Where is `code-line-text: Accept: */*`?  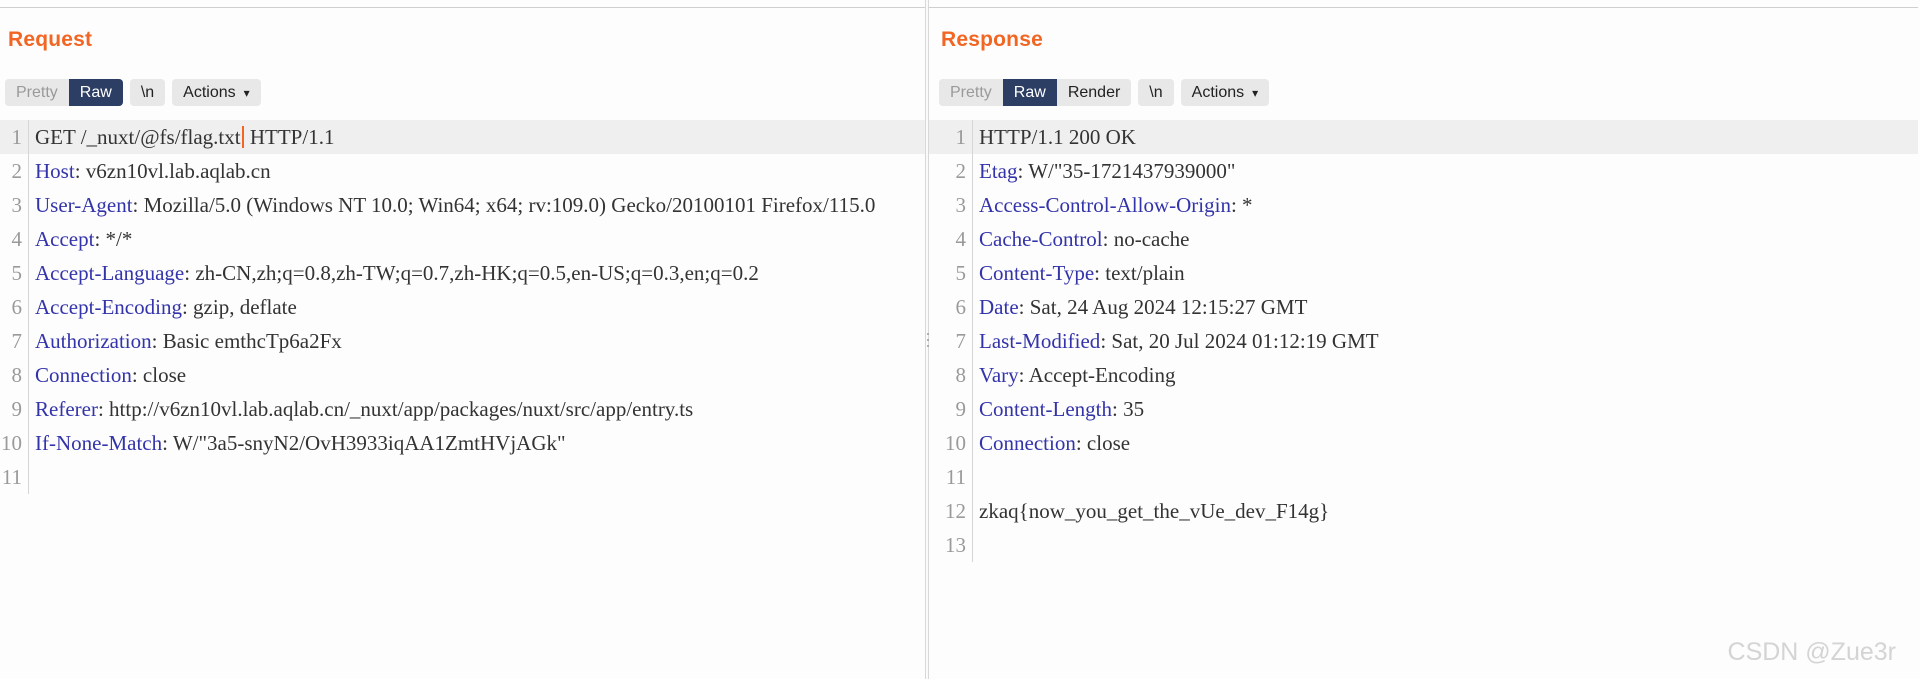 code-line-text: Accept: */* is located at coordinates (84, 239).